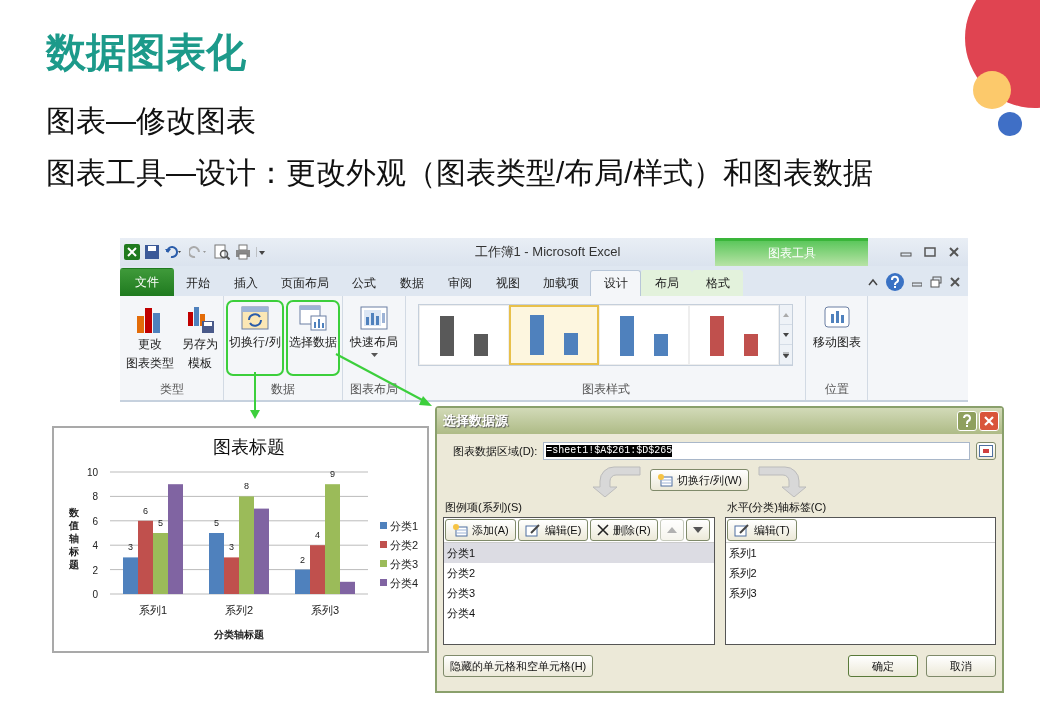 The width and height of the screenshot is (1040, 720). What do you see at coordinates (791, 252) in the screenshot?
I see `context-tab-header: 图表工具` at bounding box center [791, 252].